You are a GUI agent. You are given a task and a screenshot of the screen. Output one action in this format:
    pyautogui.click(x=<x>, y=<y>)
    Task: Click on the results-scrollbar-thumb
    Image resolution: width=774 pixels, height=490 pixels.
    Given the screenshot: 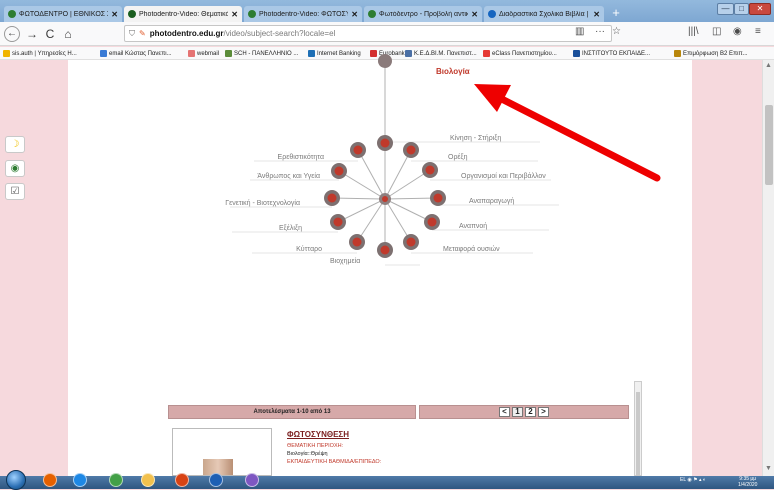 What is the action you would take?
    pyautogui.click(x=638, y=434)
    